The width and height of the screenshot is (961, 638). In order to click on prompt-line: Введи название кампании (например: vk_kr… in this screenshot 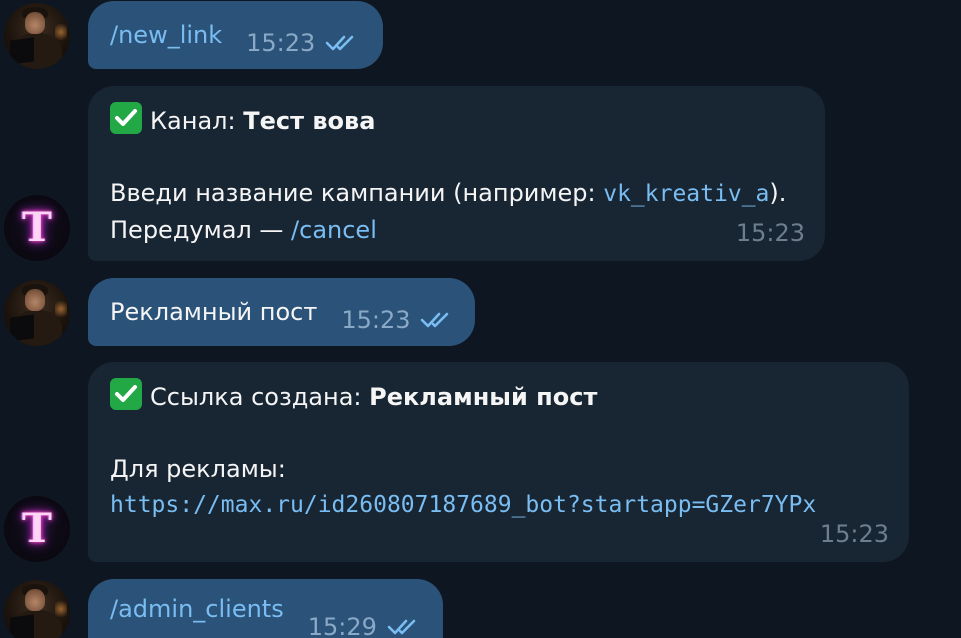, I will do `click(456, 193)`.